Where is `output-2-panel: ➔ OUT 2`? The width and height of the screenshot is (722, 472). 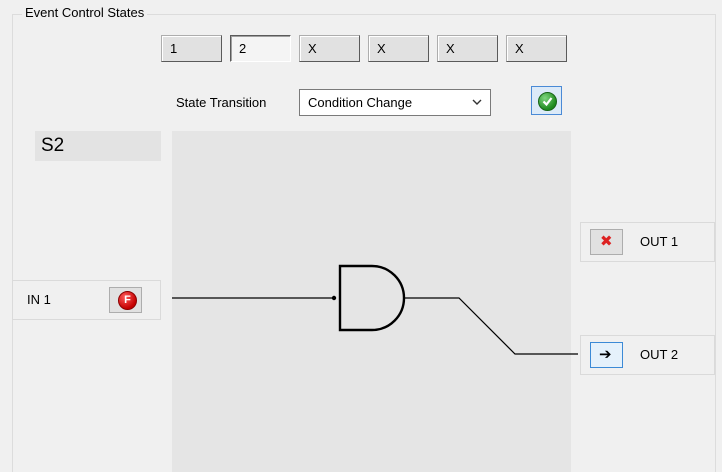 output-2-panel: ➔ OUT 2 is located at coordinates (647, 355).